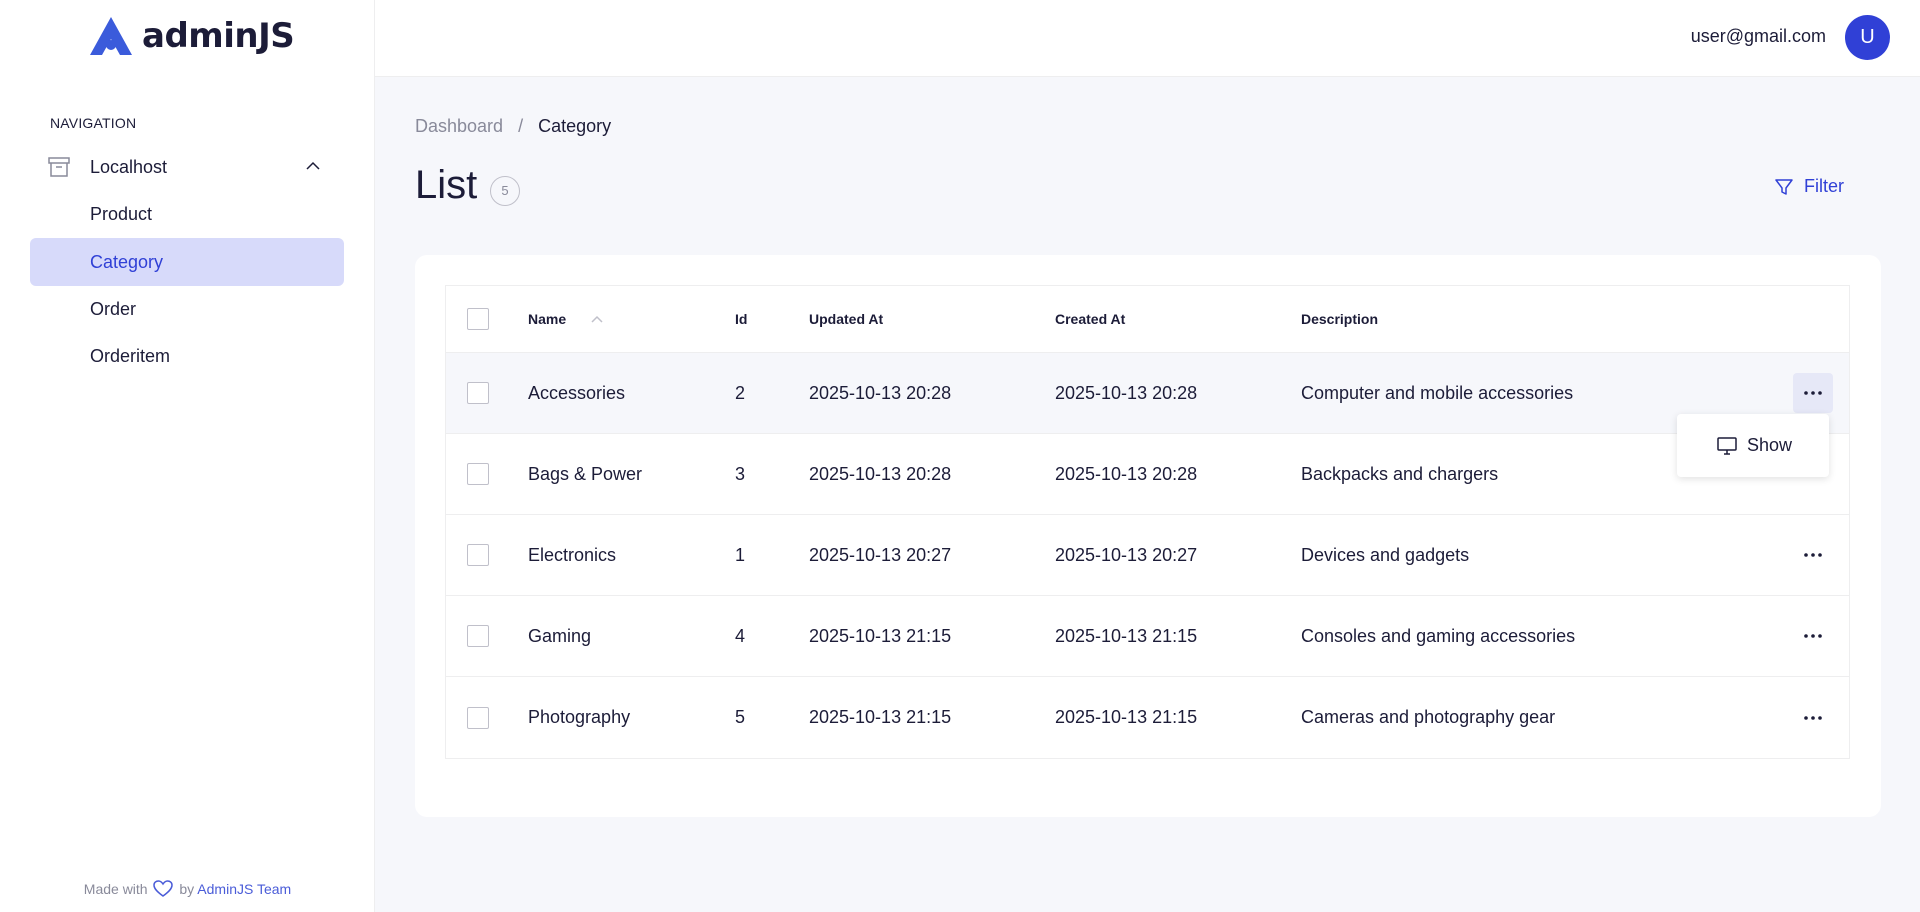 The image size is (1920, 912). I want to click on avatar: U, so click(1867, 37).